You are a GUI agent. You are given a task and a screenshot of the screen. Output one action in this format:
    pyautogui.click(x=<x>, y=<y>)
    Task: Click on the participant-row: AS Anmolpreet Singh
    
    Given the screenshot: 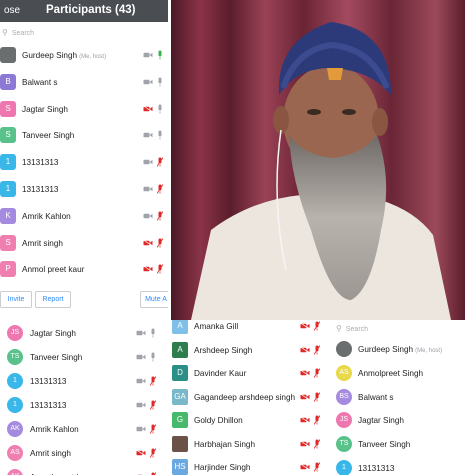 What is the action you would take?
    pyautogui.click(x=397, y=374)
    